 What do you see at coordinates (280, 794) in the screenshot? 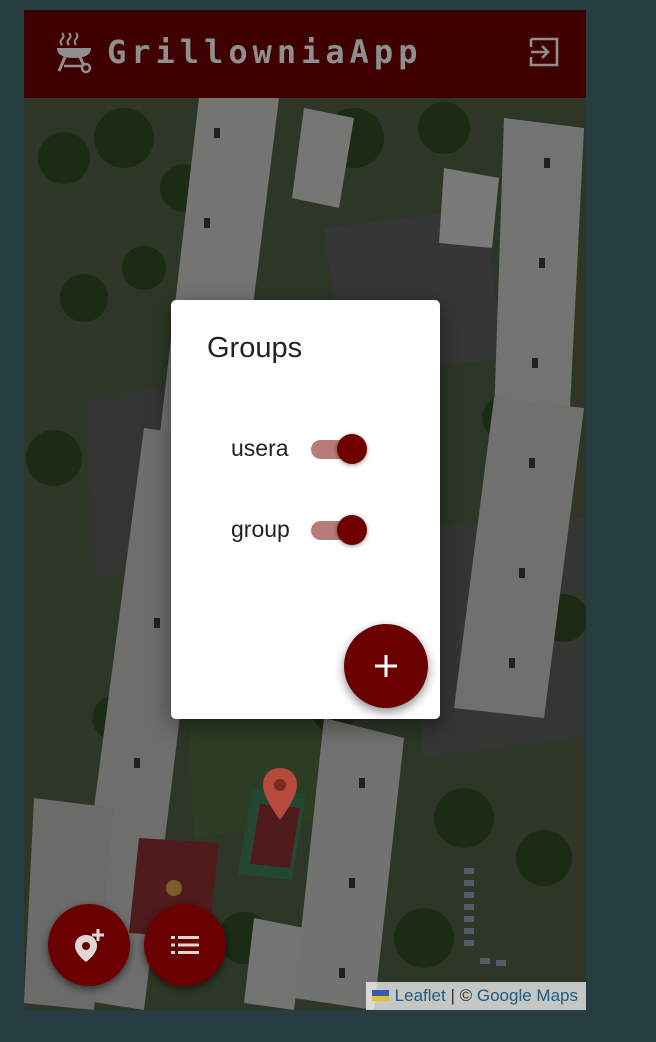
I see `map-pin-icon` at bounding box center [280, 794].